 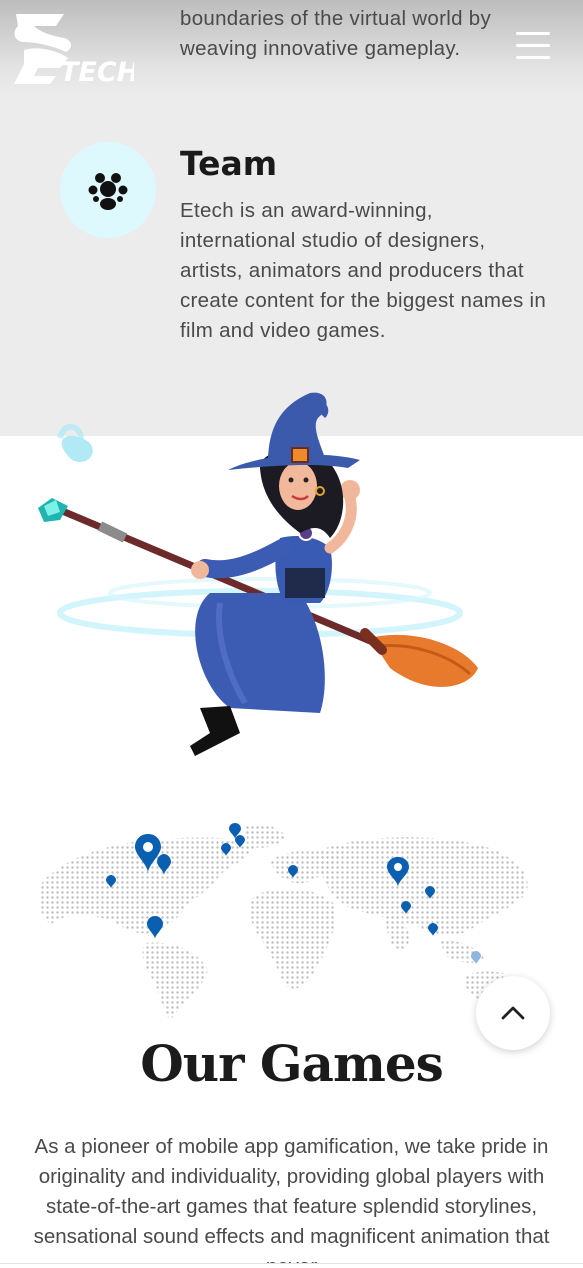 What do you see at coordinates (72, 48) in the screenshot?
I see `etech-logo: TECH` at bounding box center [72, 48].